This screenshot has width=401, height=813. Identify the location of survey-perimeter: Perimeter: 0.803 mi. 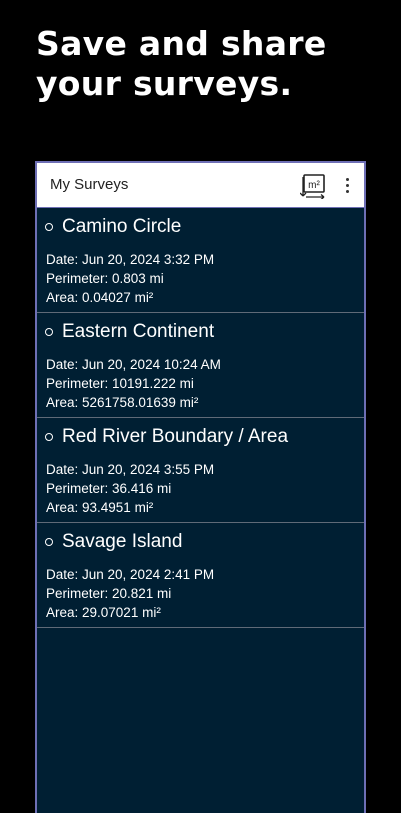
(105, 279).